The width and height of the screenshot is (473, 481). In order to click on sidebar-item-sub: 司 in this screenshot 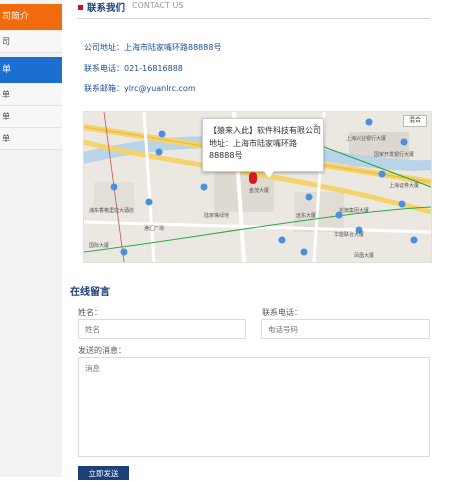, I will do `click(31, 42)`.